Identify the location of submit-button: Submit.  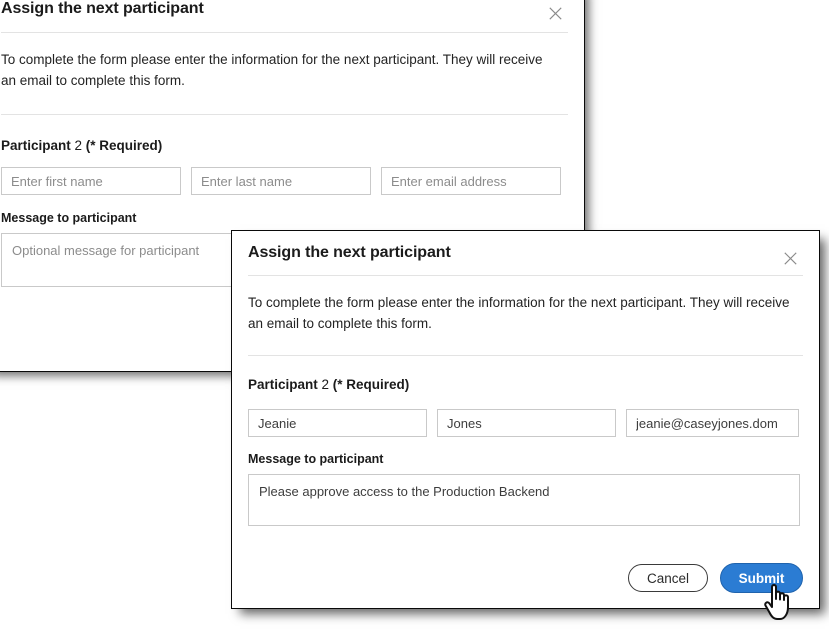
(761, 578).